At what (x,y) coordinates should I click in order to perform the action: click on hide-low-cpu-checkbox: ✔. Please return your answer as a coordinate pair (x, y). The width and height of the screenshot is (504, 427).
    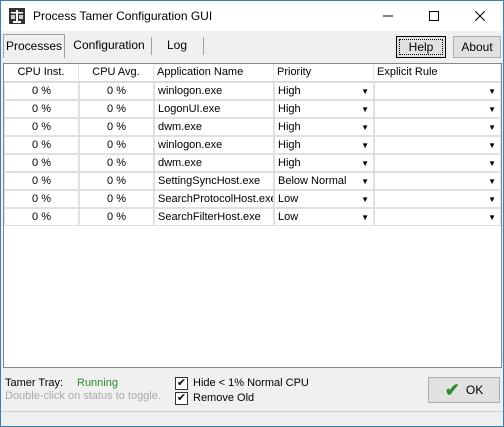
    Looking at the image, I should click on (181, 383).